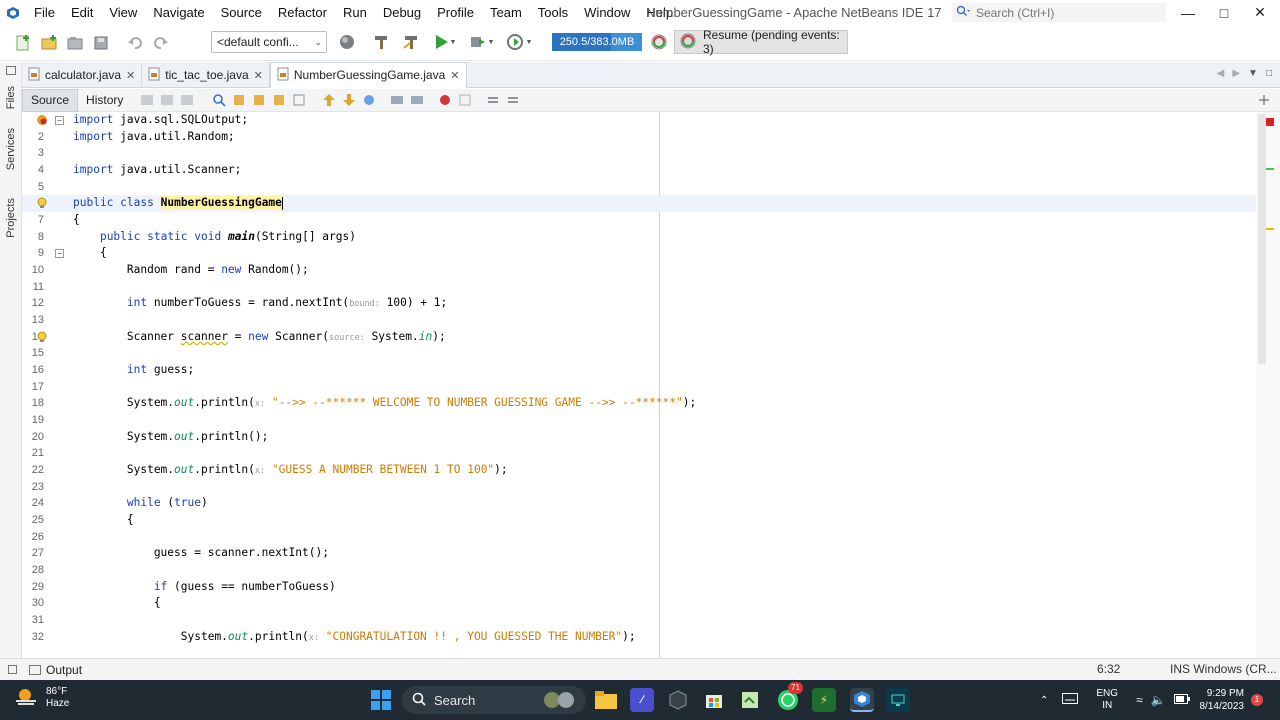 Image resolution: width=1280 pixels, height=720 pixels. I want to click on toggle-highlight-icon, so click(299, 100).